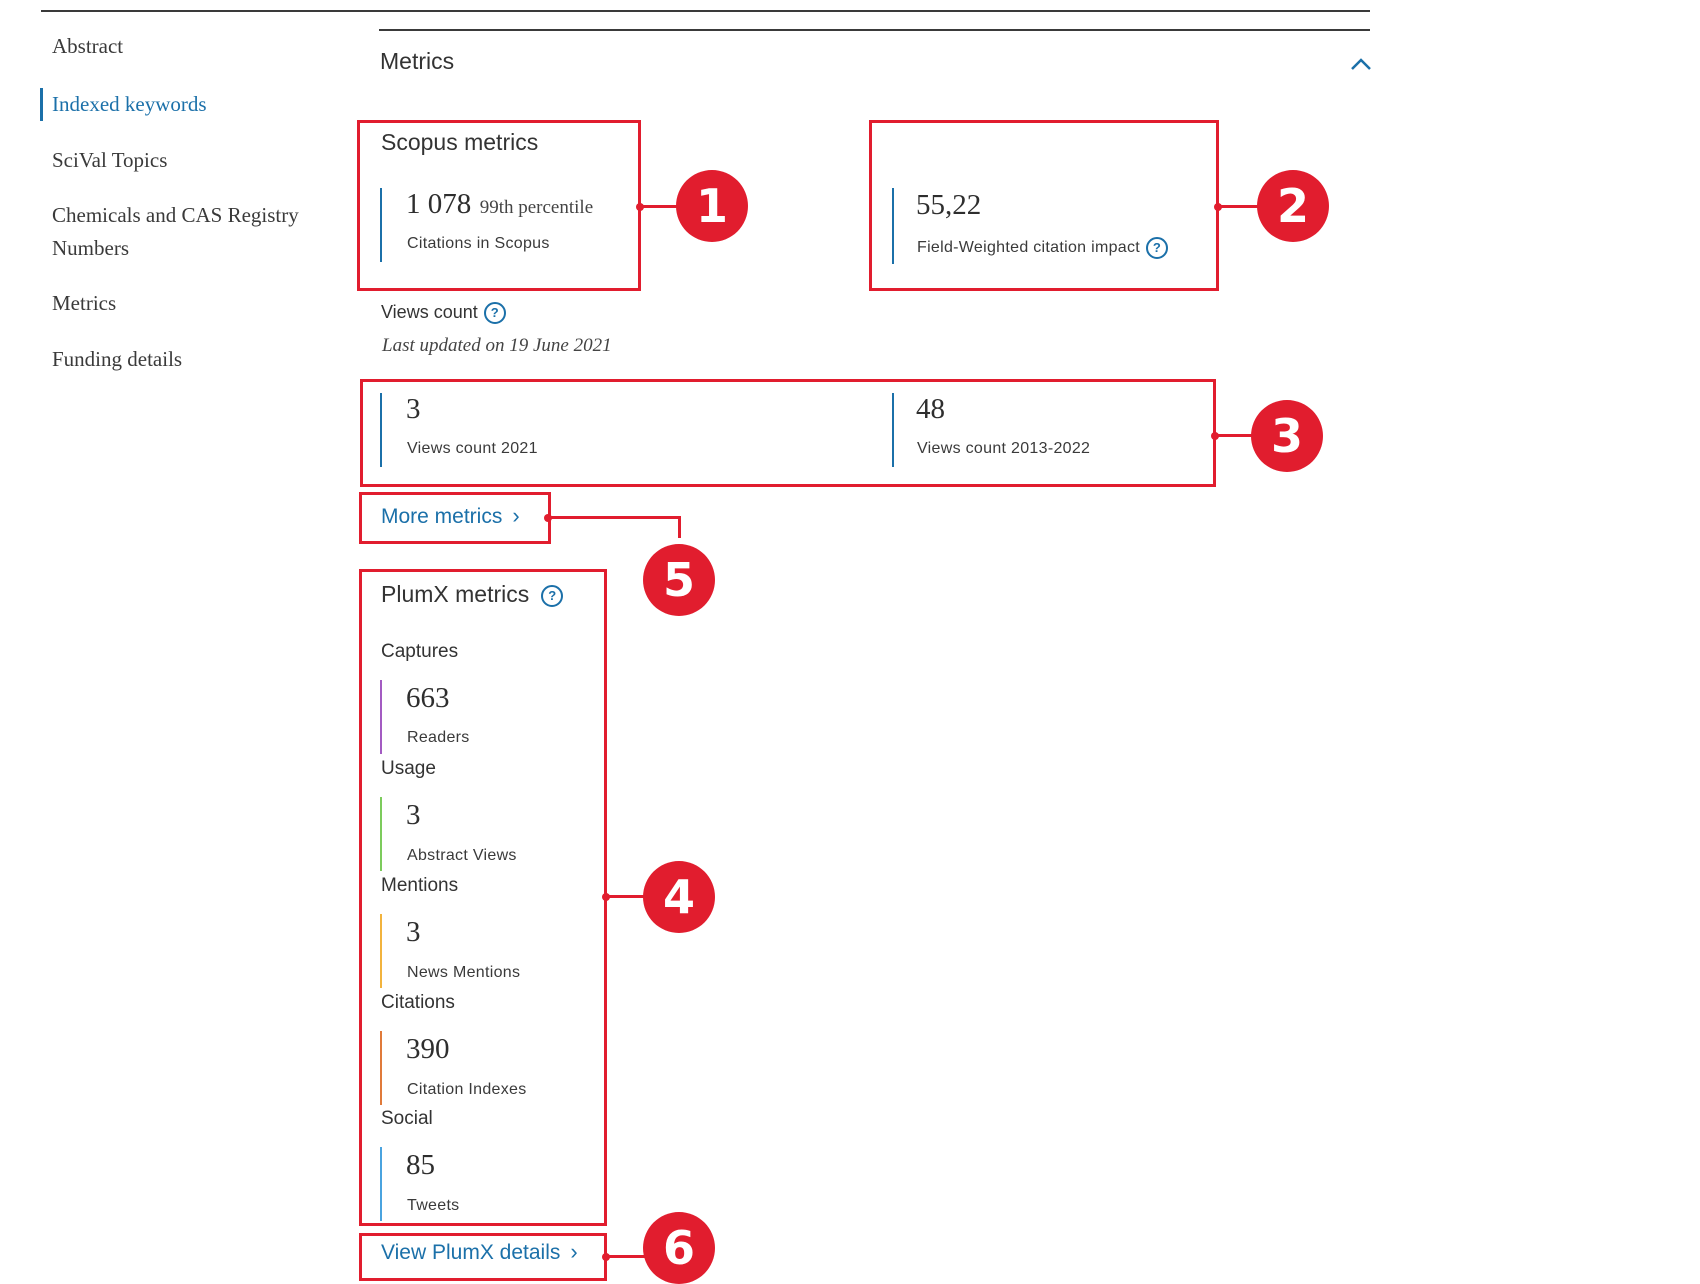  Describe the element at coordinates (874, 30) in the screenshot. I see `metrics-divider` at that location.